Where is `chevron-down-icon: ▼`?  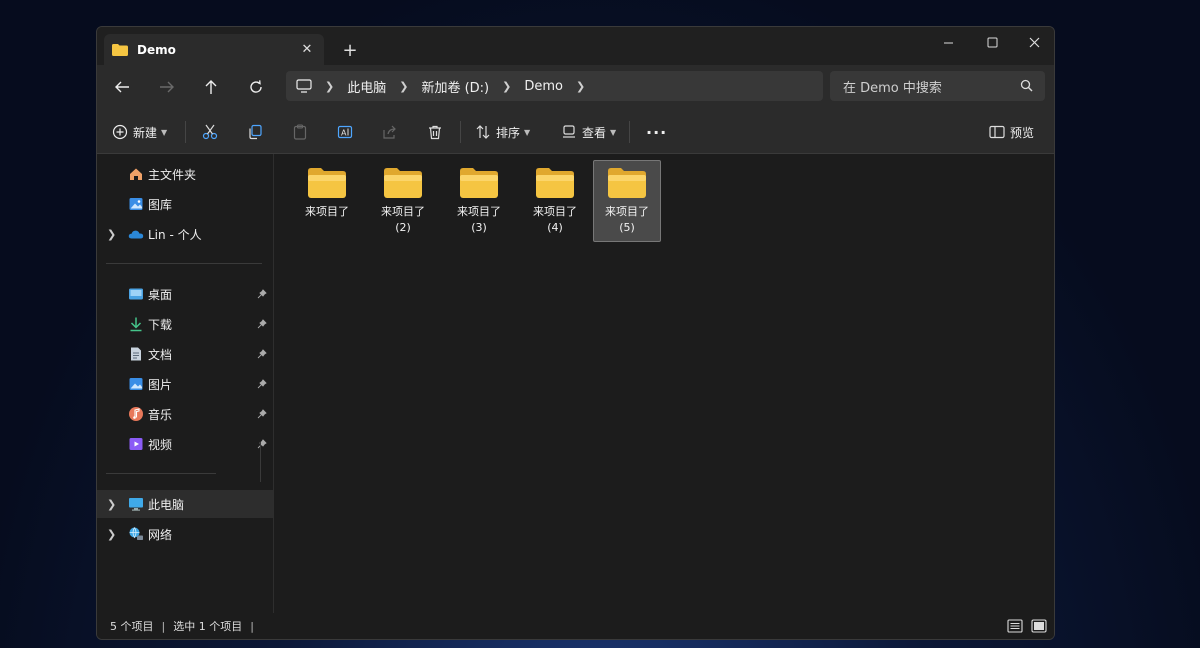 chevron-down-icon: ▼ is located at coordinates (164, 132).